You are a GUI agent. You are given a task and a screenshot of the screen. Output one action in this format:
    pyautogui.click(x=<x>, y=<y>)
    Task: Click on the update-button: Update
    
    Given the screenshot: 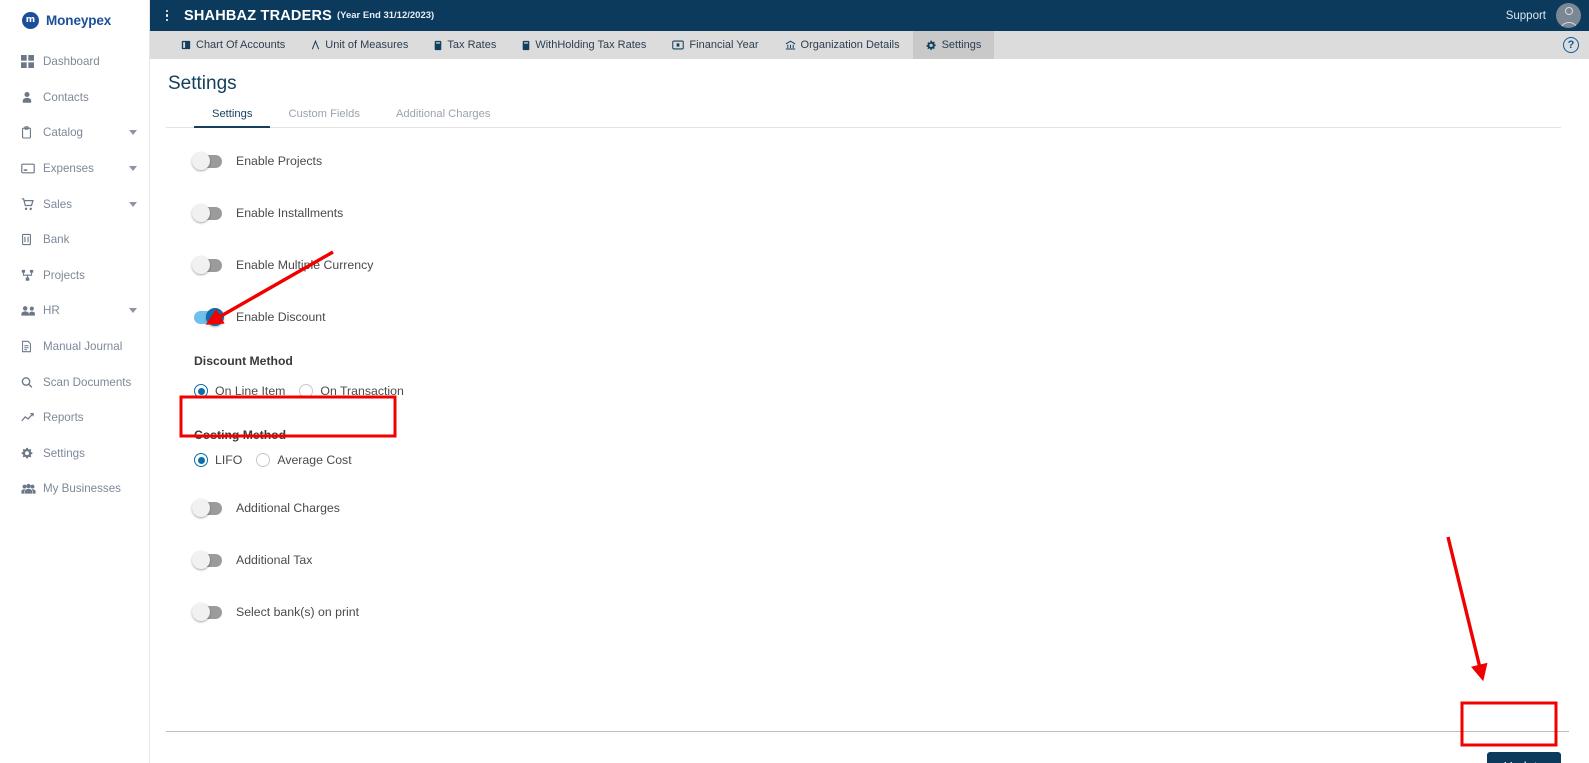 What is the action you would take?
    pyautogui.click(x=1523, y=757)
    